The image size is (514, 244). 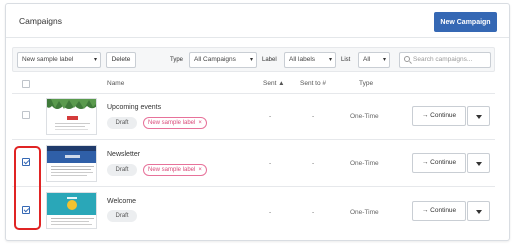 I want to click on campaign-name: Welcome, so click(x=121, y=201).